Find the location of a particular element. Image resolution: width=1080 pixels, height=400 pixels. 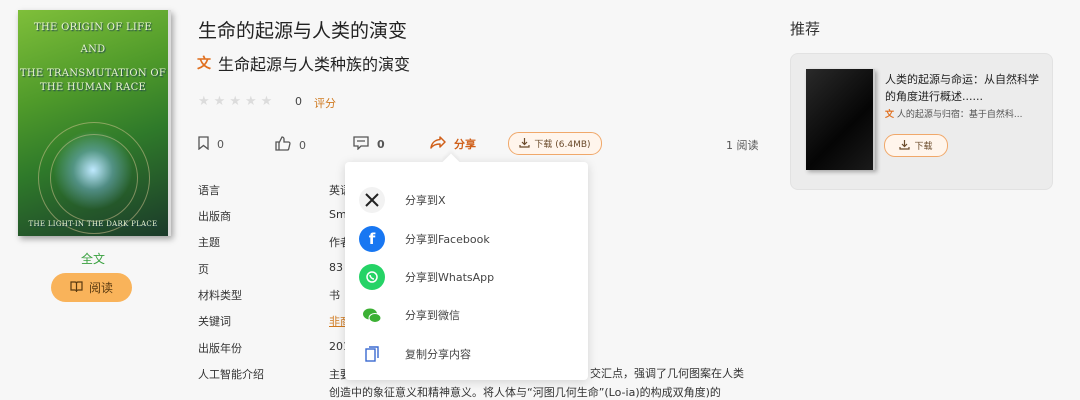

detail-label: 人工智能介绍 is located at coordinates (231, 374).